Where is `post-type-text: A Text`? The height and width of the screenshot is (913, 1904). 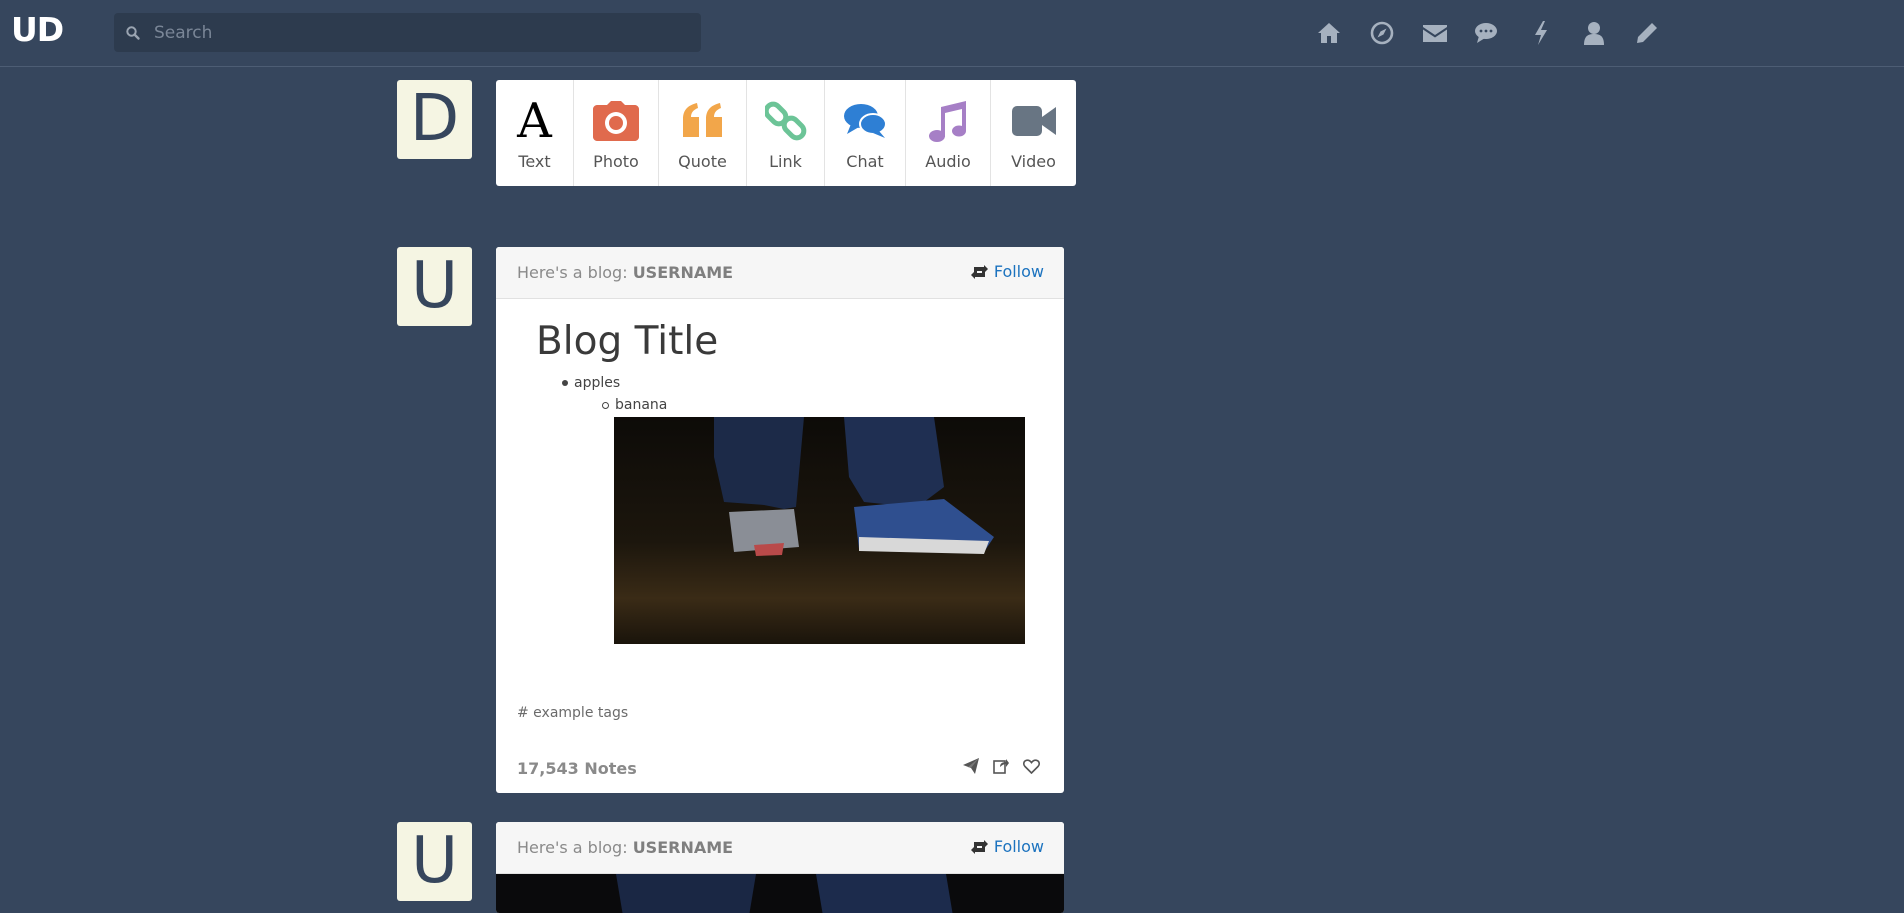 post-type-text: A Text is located at coordinates (535, 133).